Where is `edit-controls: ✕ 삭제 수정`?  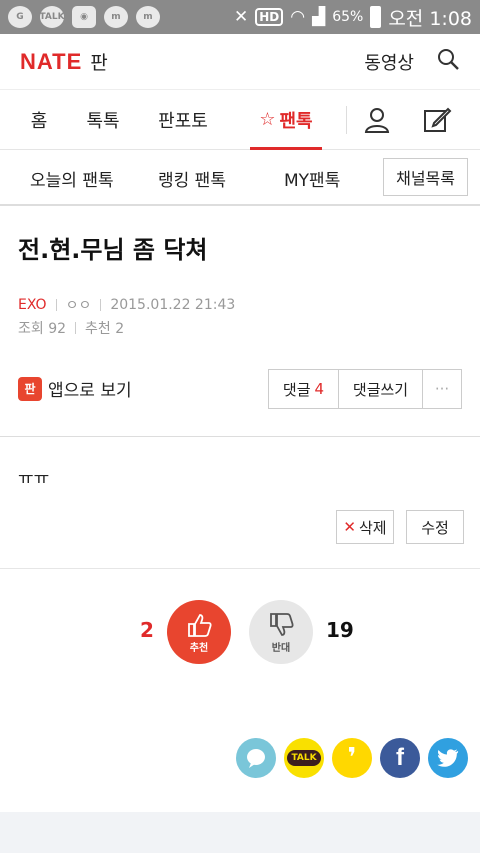 edit-controls: ✕ 삭제 수정 is located at coordinates (400, 527).